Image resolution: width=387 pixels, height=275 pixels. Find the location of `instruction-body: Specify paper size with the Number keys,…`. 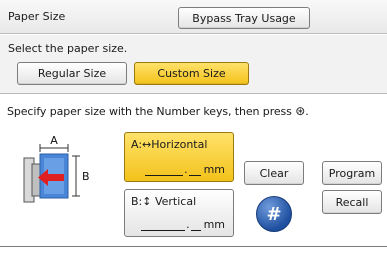

instruction-body: Specify paper size with the Number keys,… is located at coordinates (149, 111).